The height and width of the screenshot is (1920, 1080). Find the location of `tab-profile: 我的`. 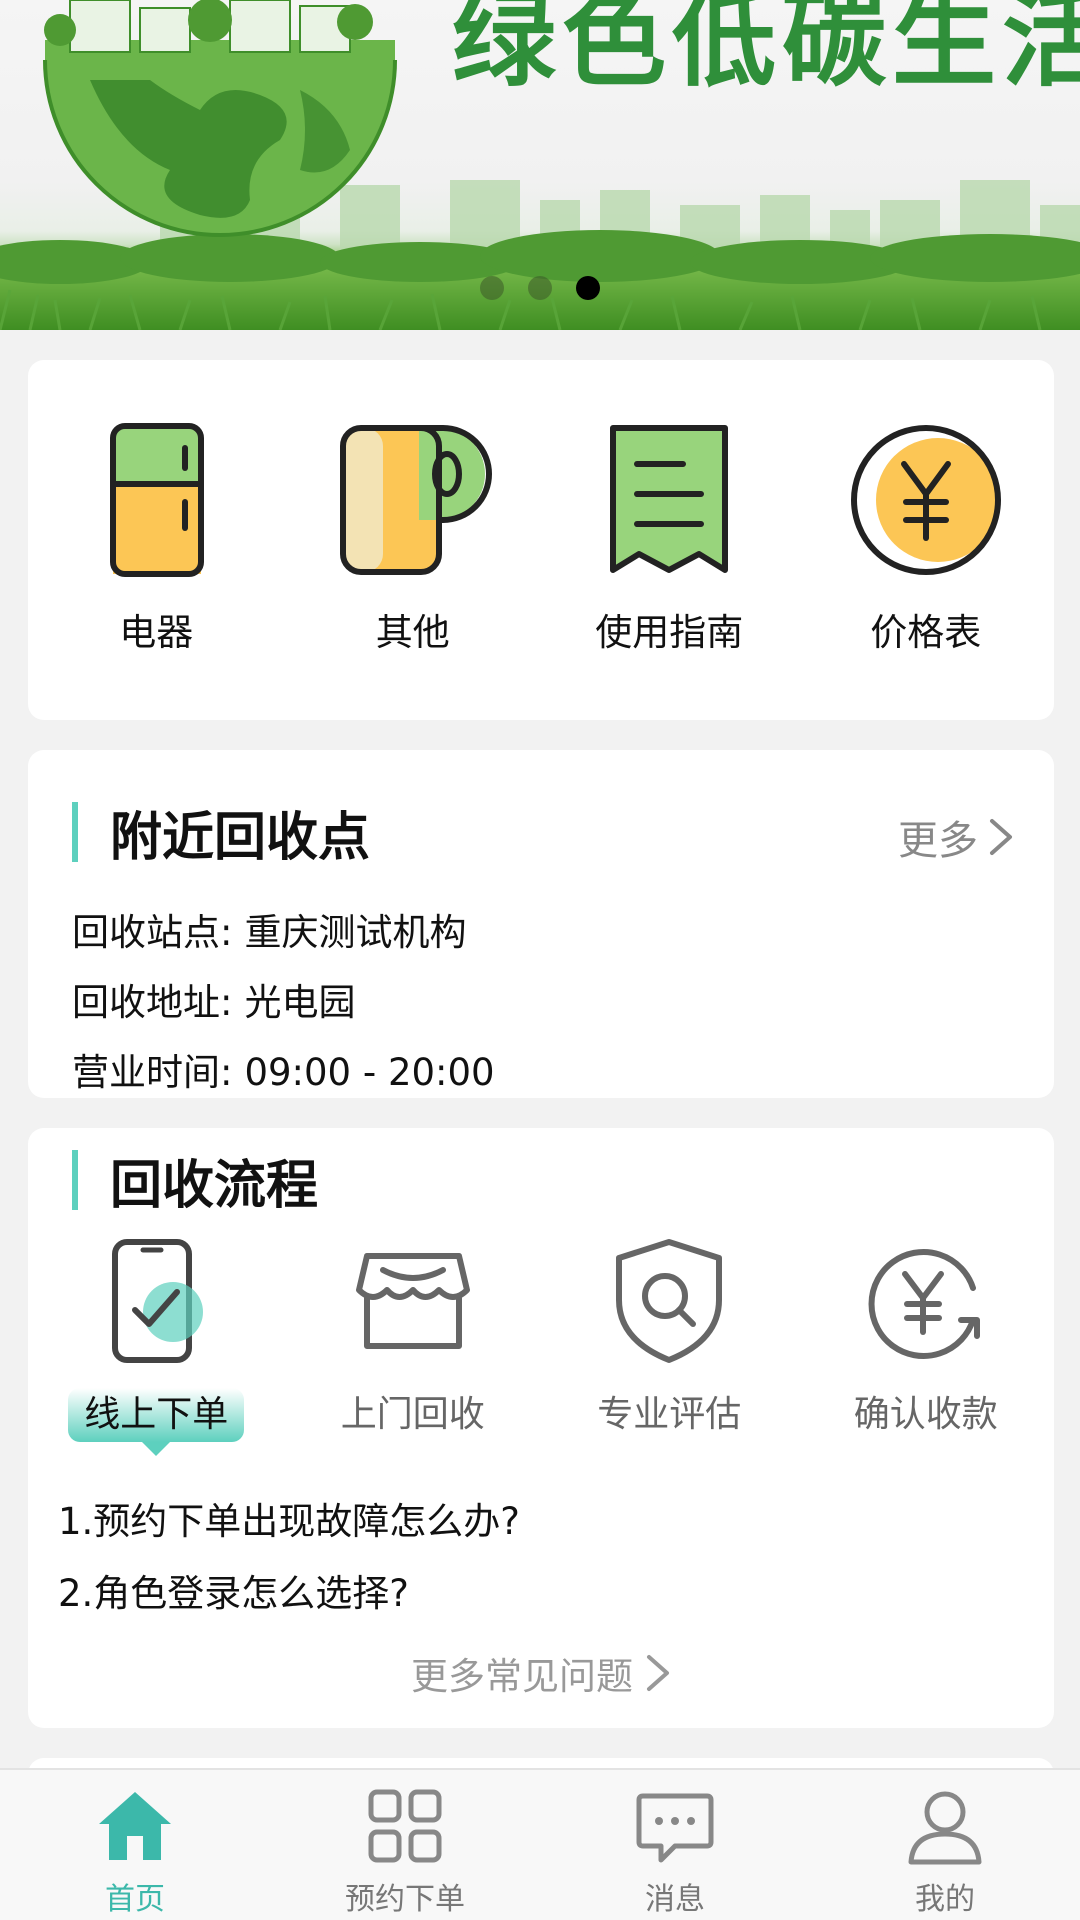

tab-profile: 我的 is located at coordinates (945, 1845).